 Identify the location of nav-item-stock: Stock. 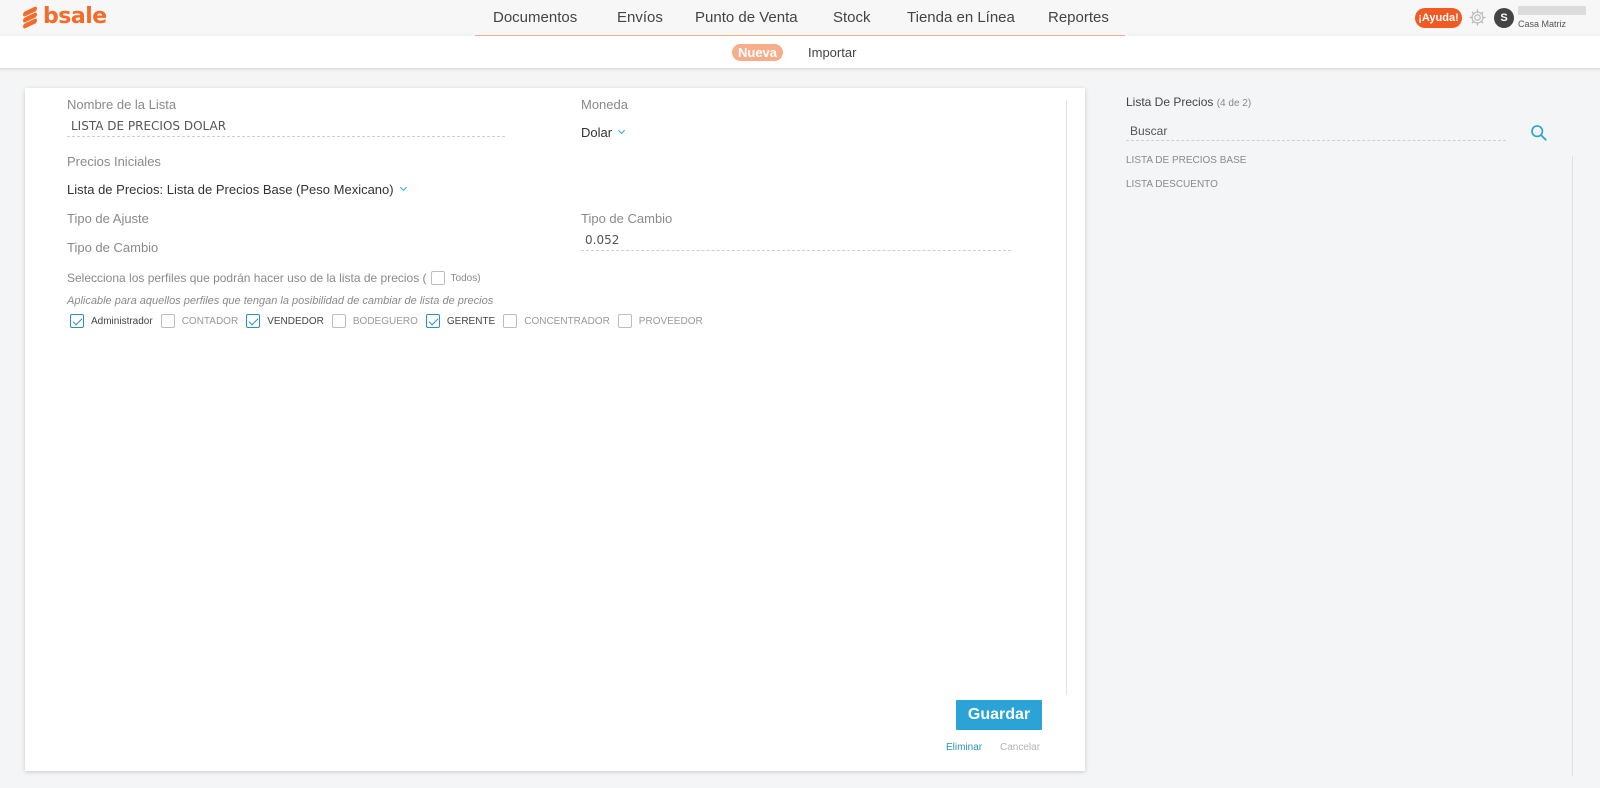
(852, 17).